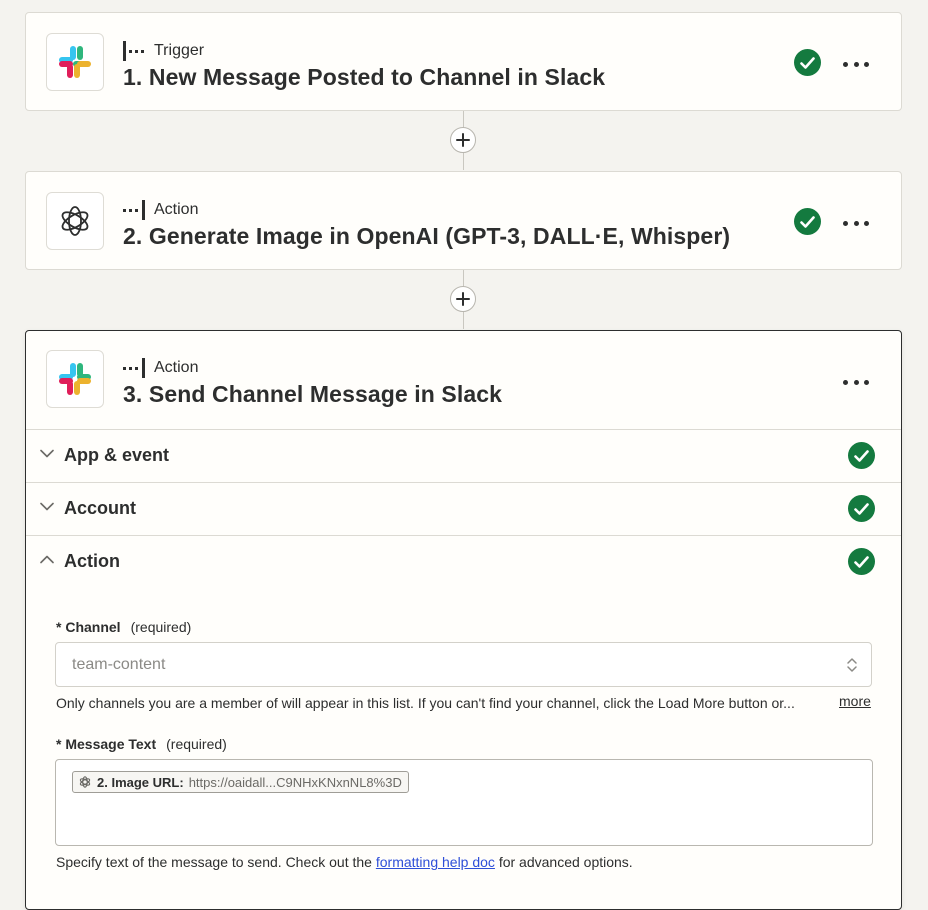 The height and width of the screenshot is (910, 928). I want to click on pill-value: https://oaidall...C9NHxKNxnNL8%3D, so click(295, 782).